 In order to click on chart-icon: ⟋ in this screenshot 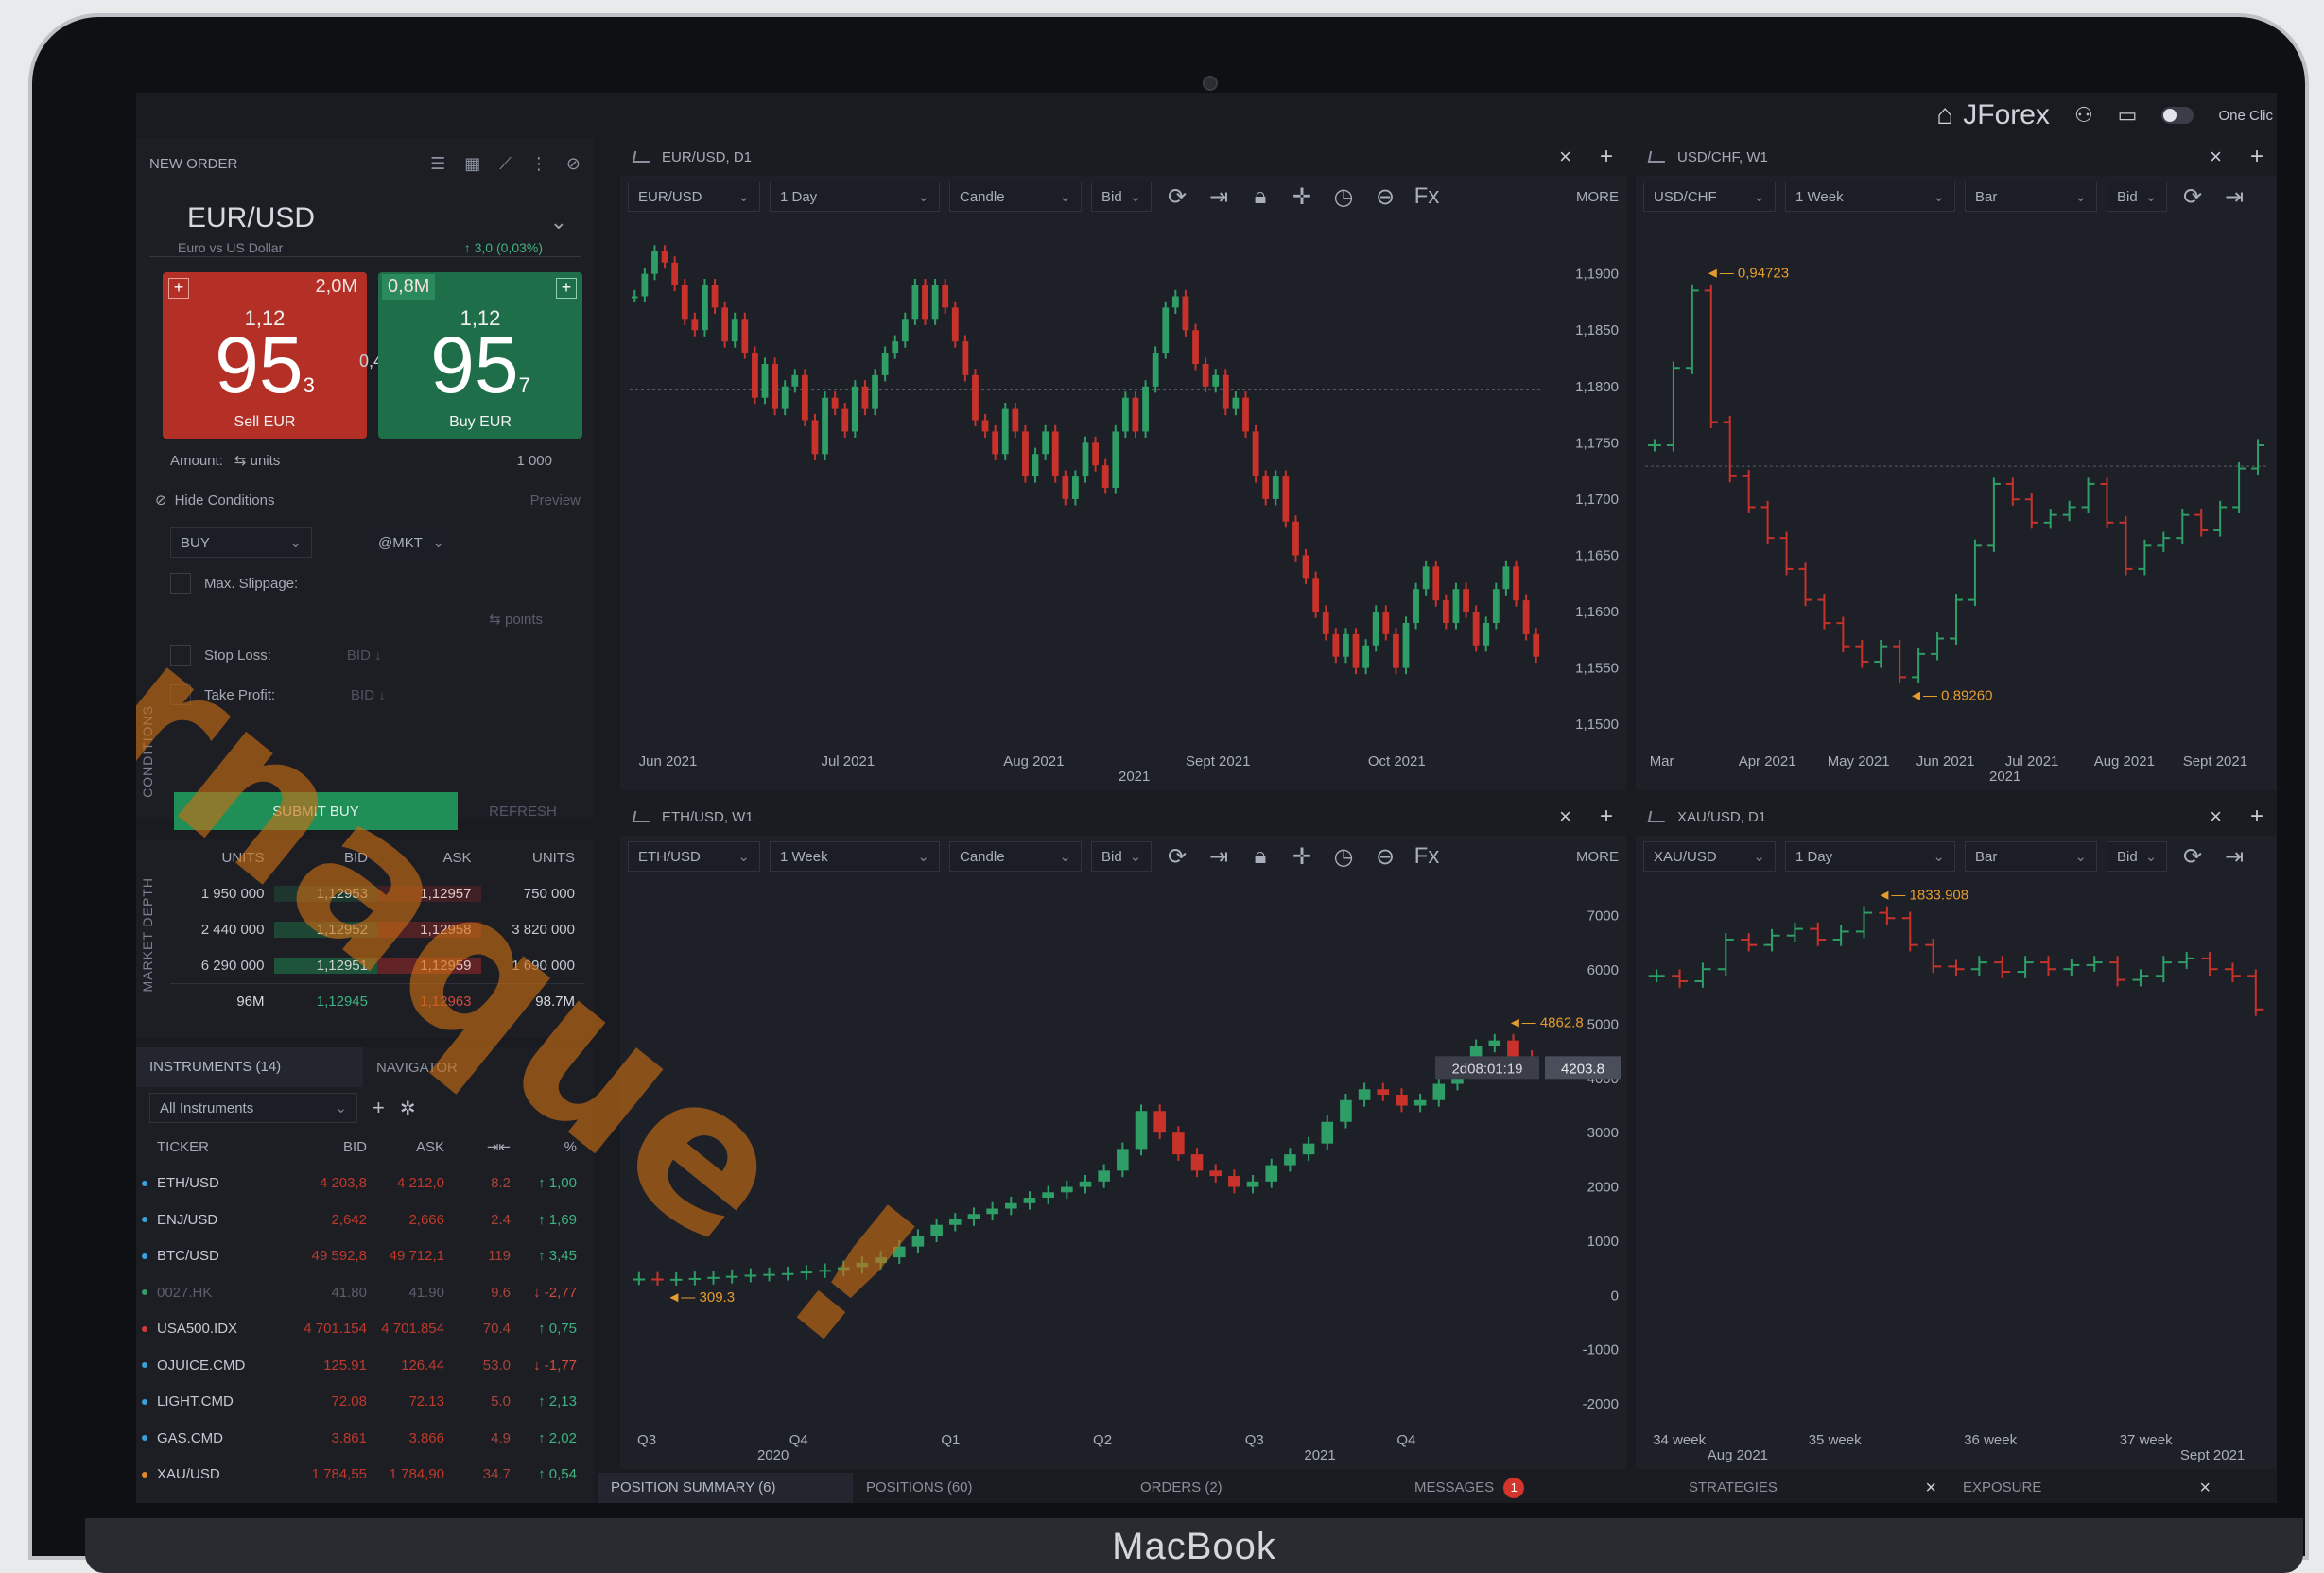, I will do `click(505, 164)`.